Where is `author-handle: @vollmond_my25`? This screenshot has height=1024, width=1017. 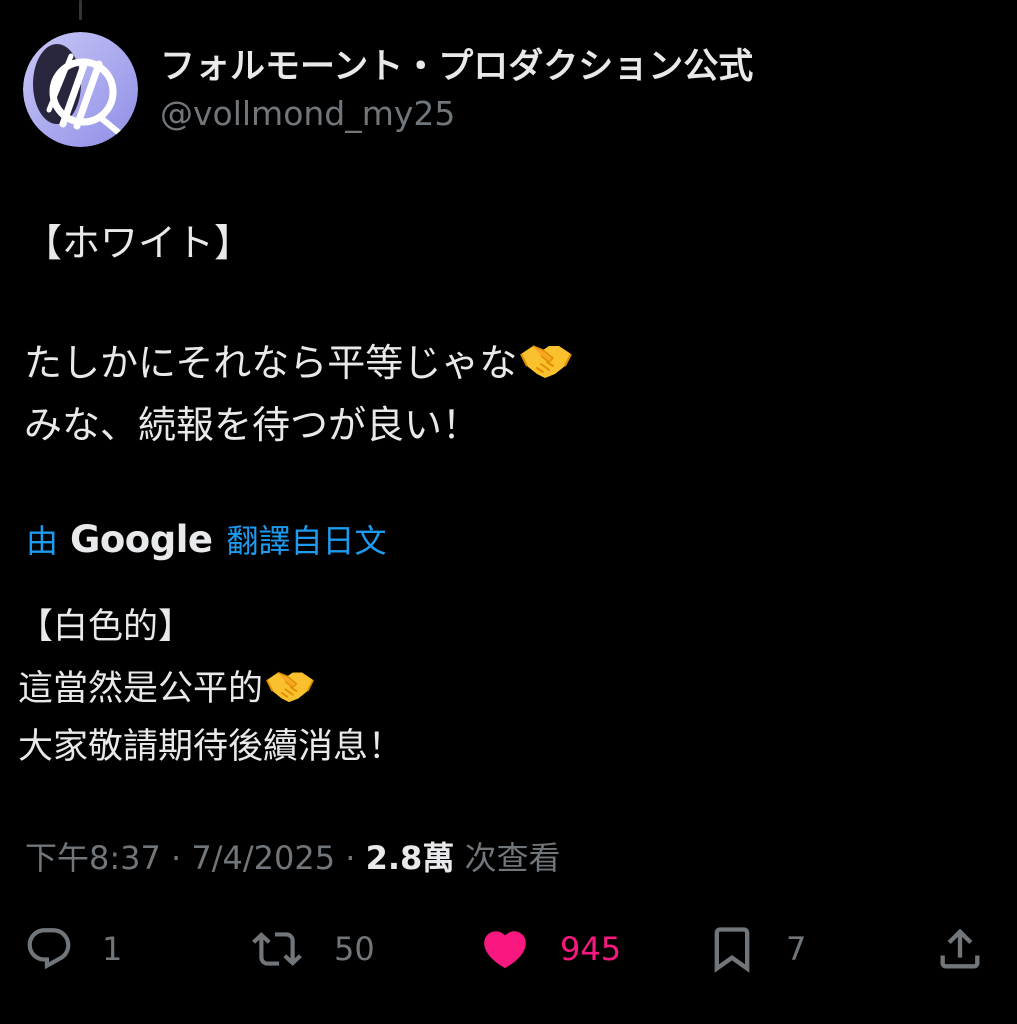
author-handle: @vollmond_my25 is located at coordinates (307, 114).